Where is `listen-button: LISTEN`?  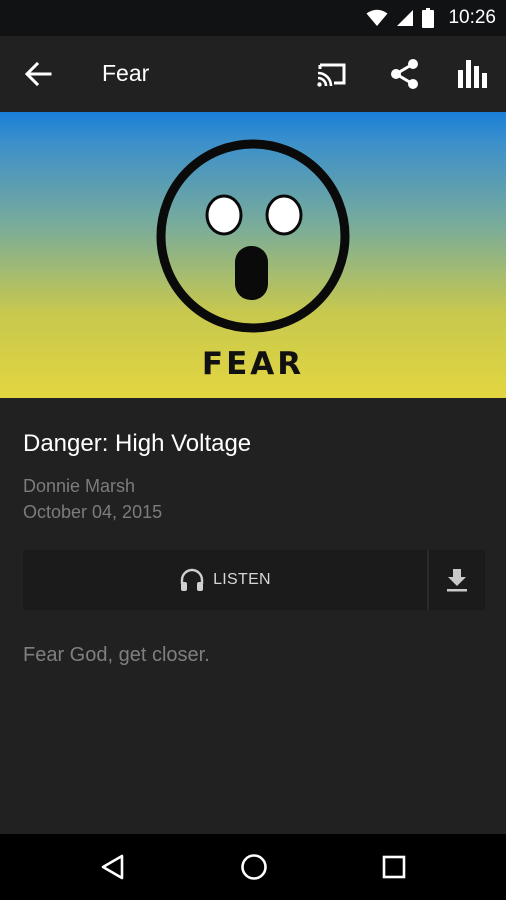
listen-button: LISTEN is located at coordinates (225, 580).